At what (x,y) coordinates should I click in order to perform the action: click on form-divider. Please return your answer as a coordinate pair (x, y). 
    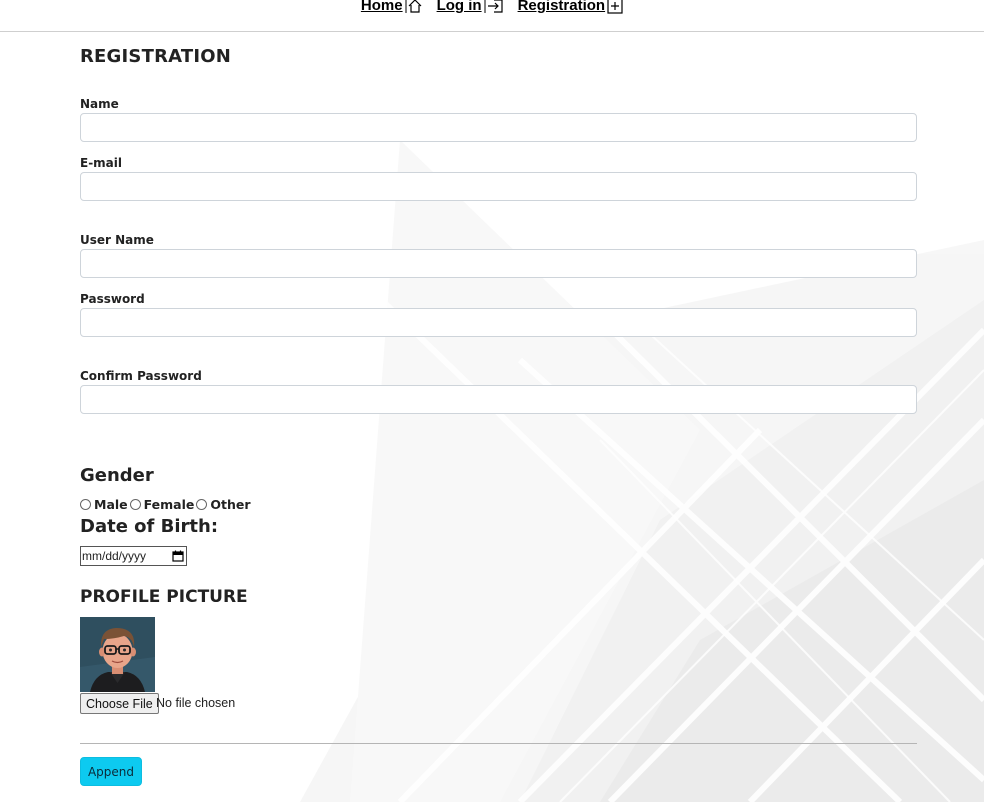
    Looking at the image, I should click on (498, 743).